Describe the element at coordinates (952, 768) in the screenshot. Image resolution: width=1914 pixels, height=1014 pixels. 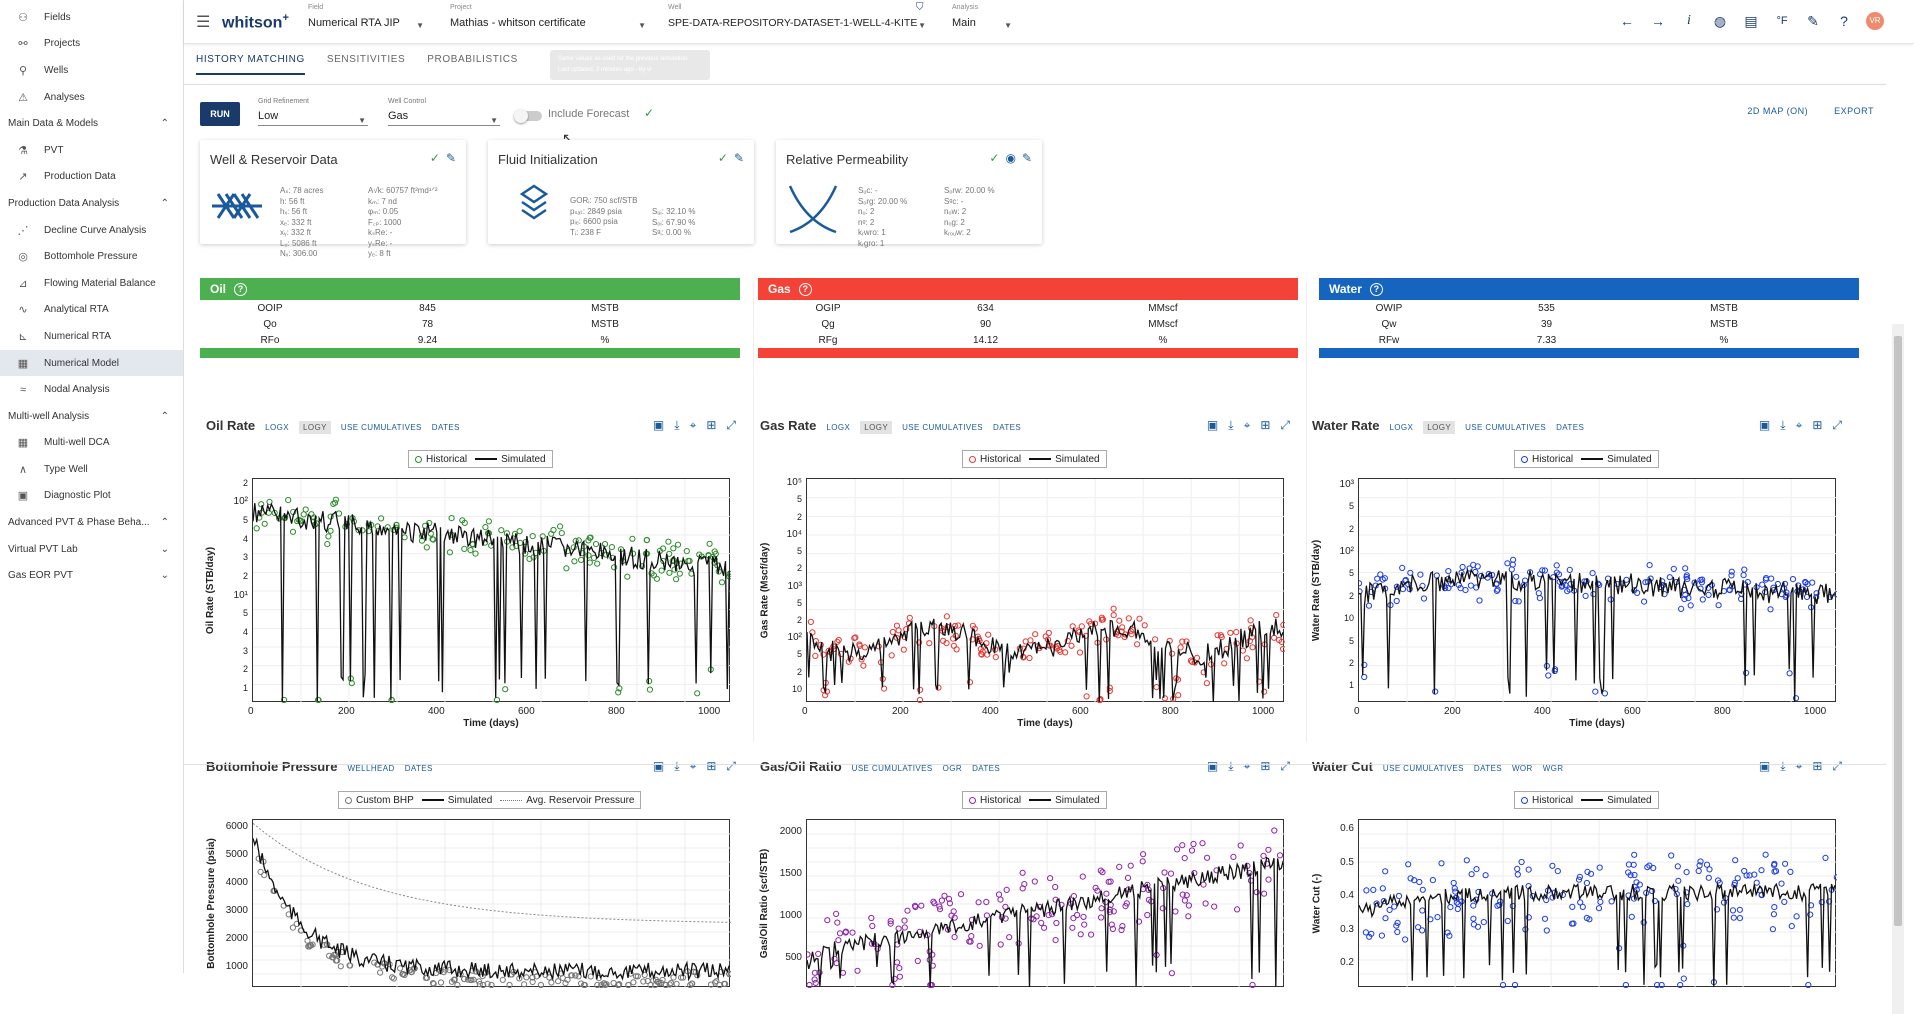
I see `panel-link-ogr: OGR` at that location.